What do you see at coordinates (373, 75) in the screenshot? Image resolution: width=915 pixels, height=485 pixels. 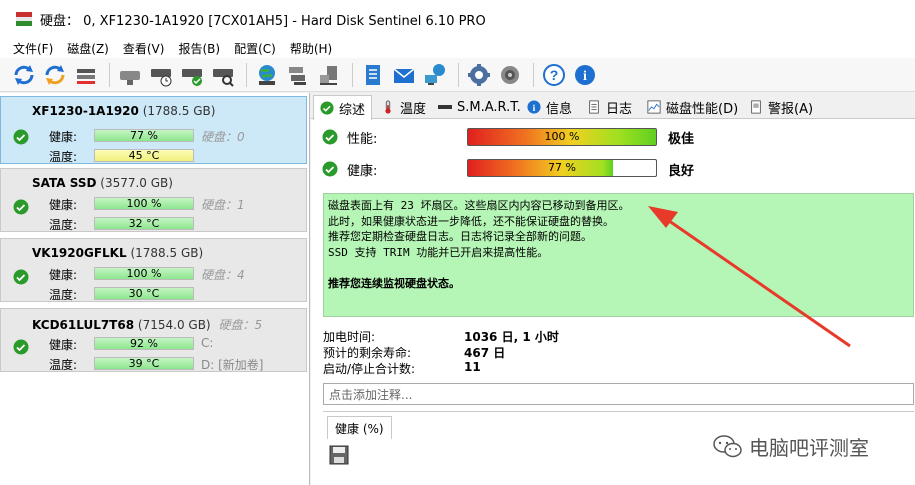 I see `report-icon` at bounding box center [373, 75].